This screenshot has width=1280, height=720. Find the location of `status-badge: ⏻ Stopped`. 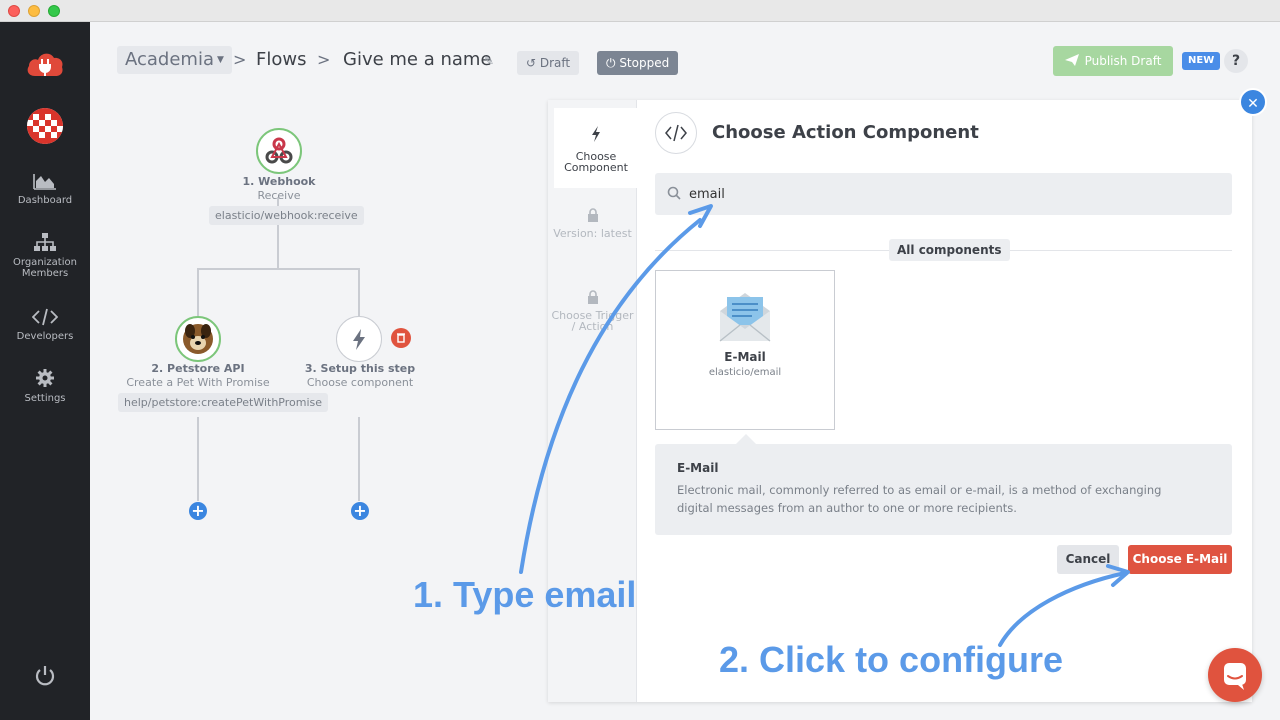

status-badge: ⏻ Stopped is located at coordinates (638, 63).